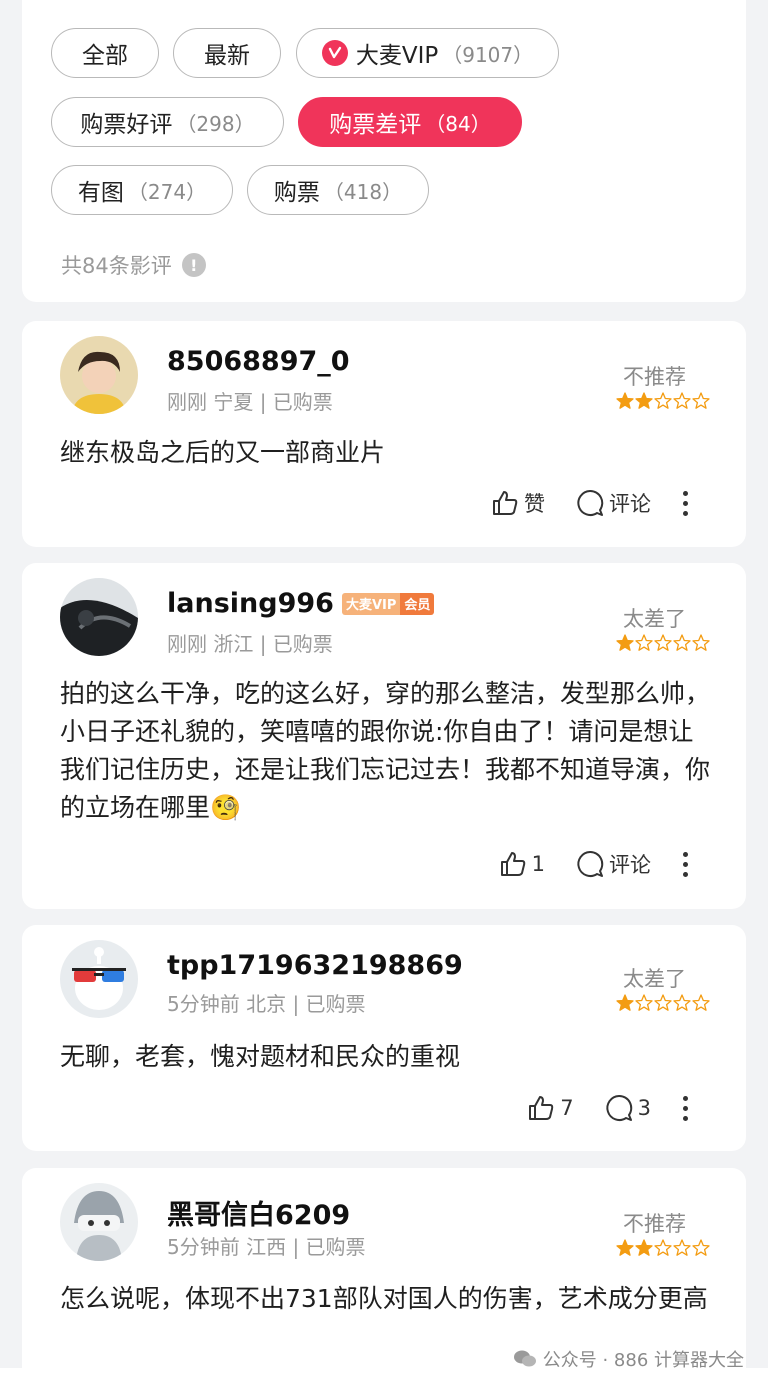 Image resolution: width=768 pixels, height=1393 pixels. I want to click on username: lansing996 大麦VIP 会员, so click(301, 603).